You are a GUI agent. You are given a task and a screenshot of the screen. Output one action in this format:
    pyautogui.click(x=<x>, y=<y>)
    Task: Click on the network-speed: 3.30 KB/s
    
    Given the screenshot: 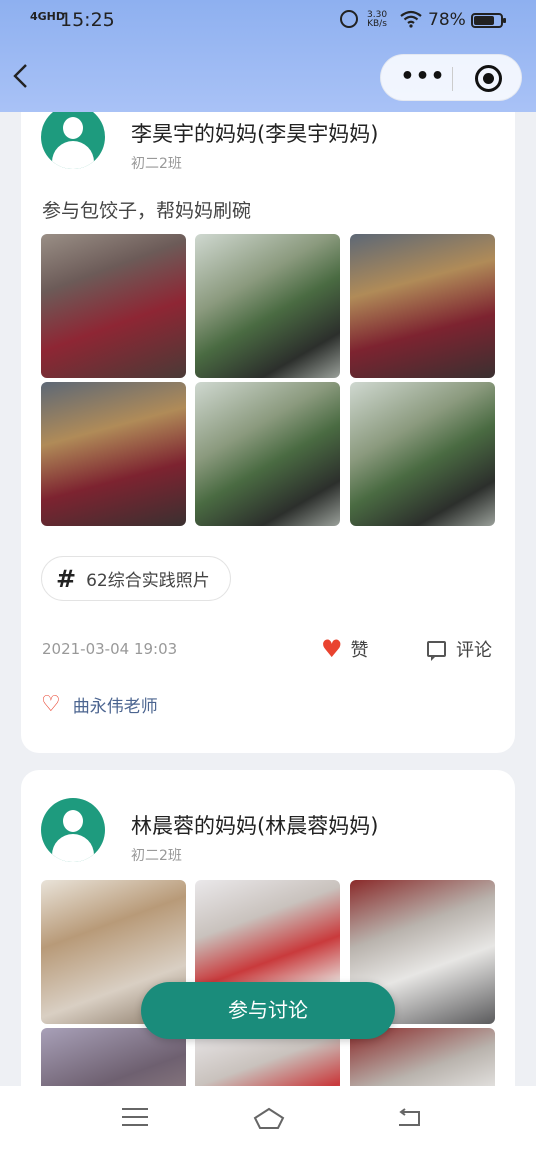 What is the action you would take?
    pyautogui.click(x=377, y=20)
    